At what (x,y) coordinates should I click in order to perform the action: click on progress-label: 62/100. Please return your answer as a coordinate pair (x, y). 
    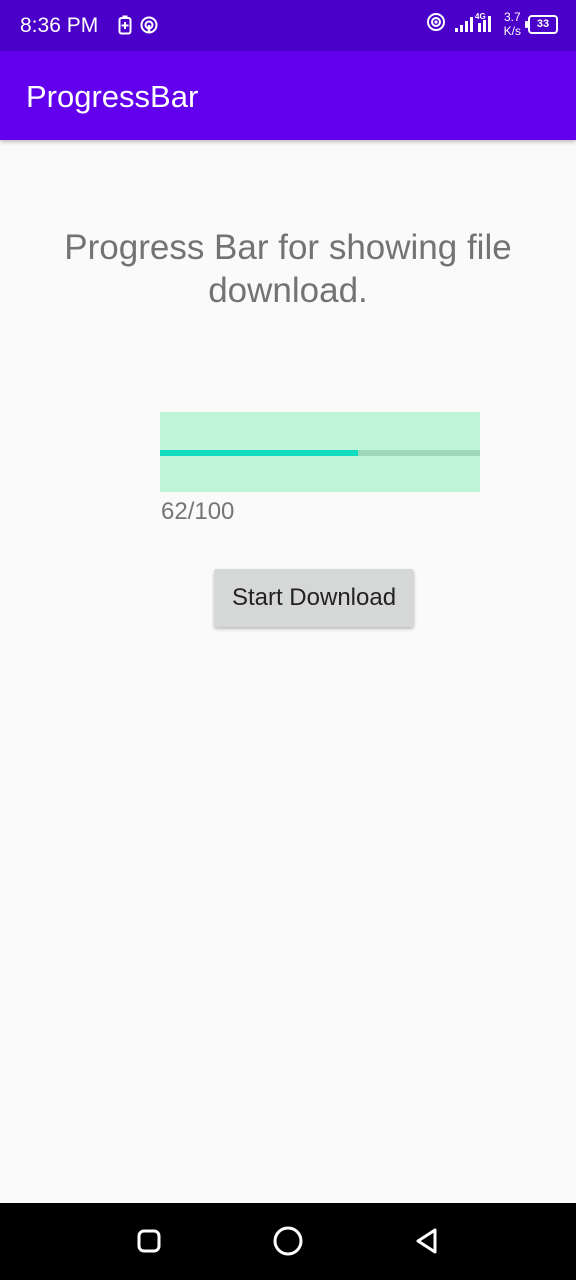
    Looking at the image, I should click on (198, 511).